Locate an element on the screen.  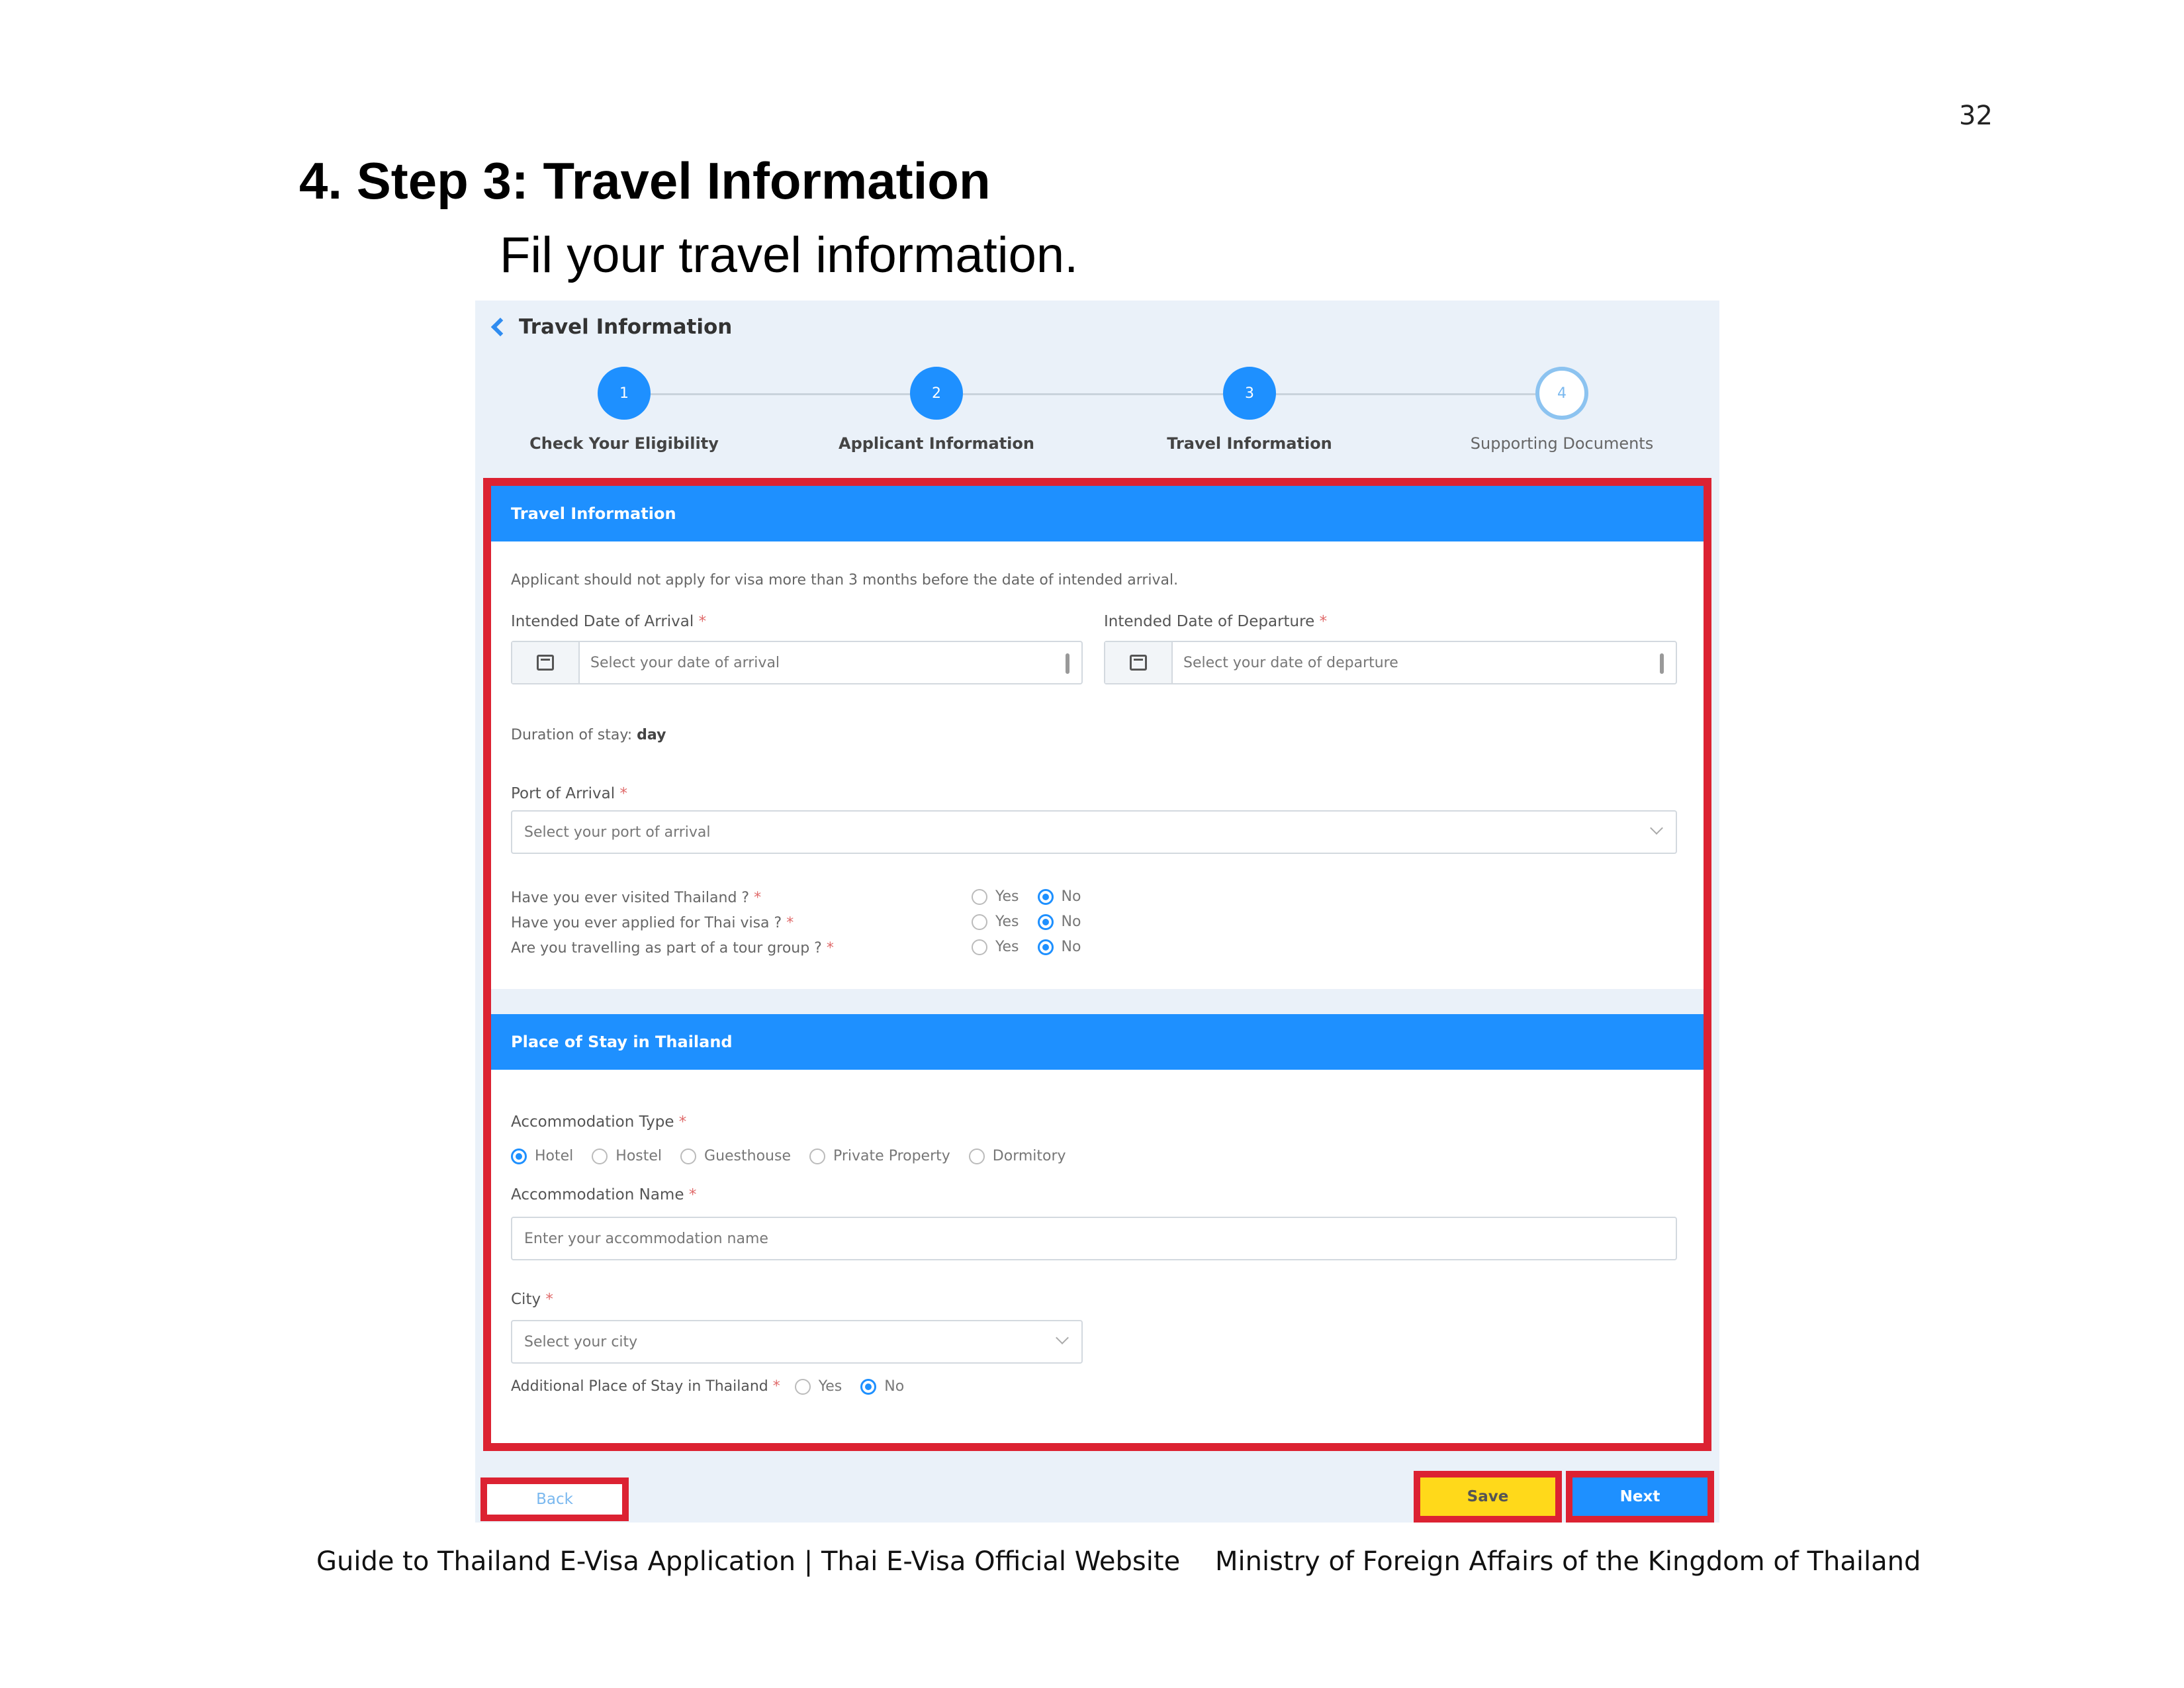
accommodation-hostel: Hostel is located at coordinates (627, 1156).